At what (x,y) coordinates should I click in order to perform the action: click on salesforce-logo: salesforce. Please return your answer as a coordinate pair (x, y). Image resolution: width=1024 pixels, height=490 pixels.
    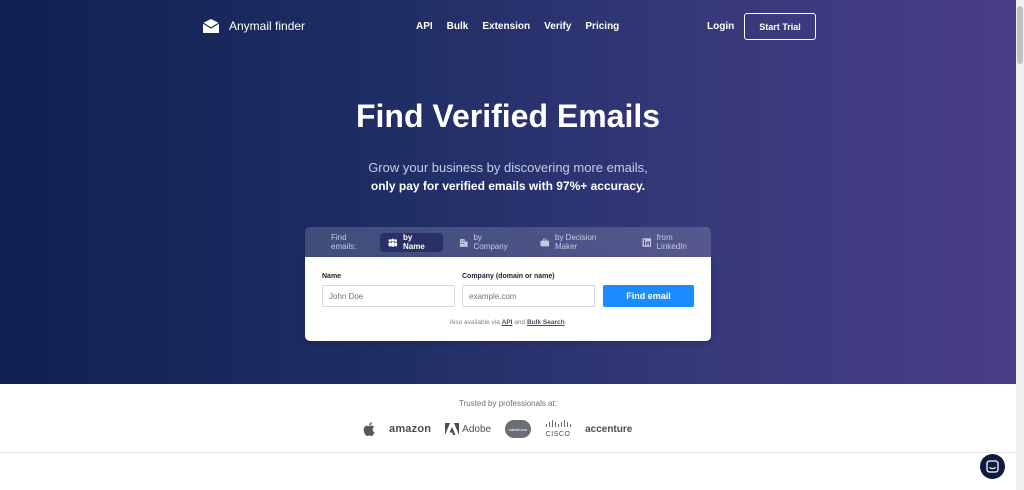
    Looking at the image, I should click on (518, 429).